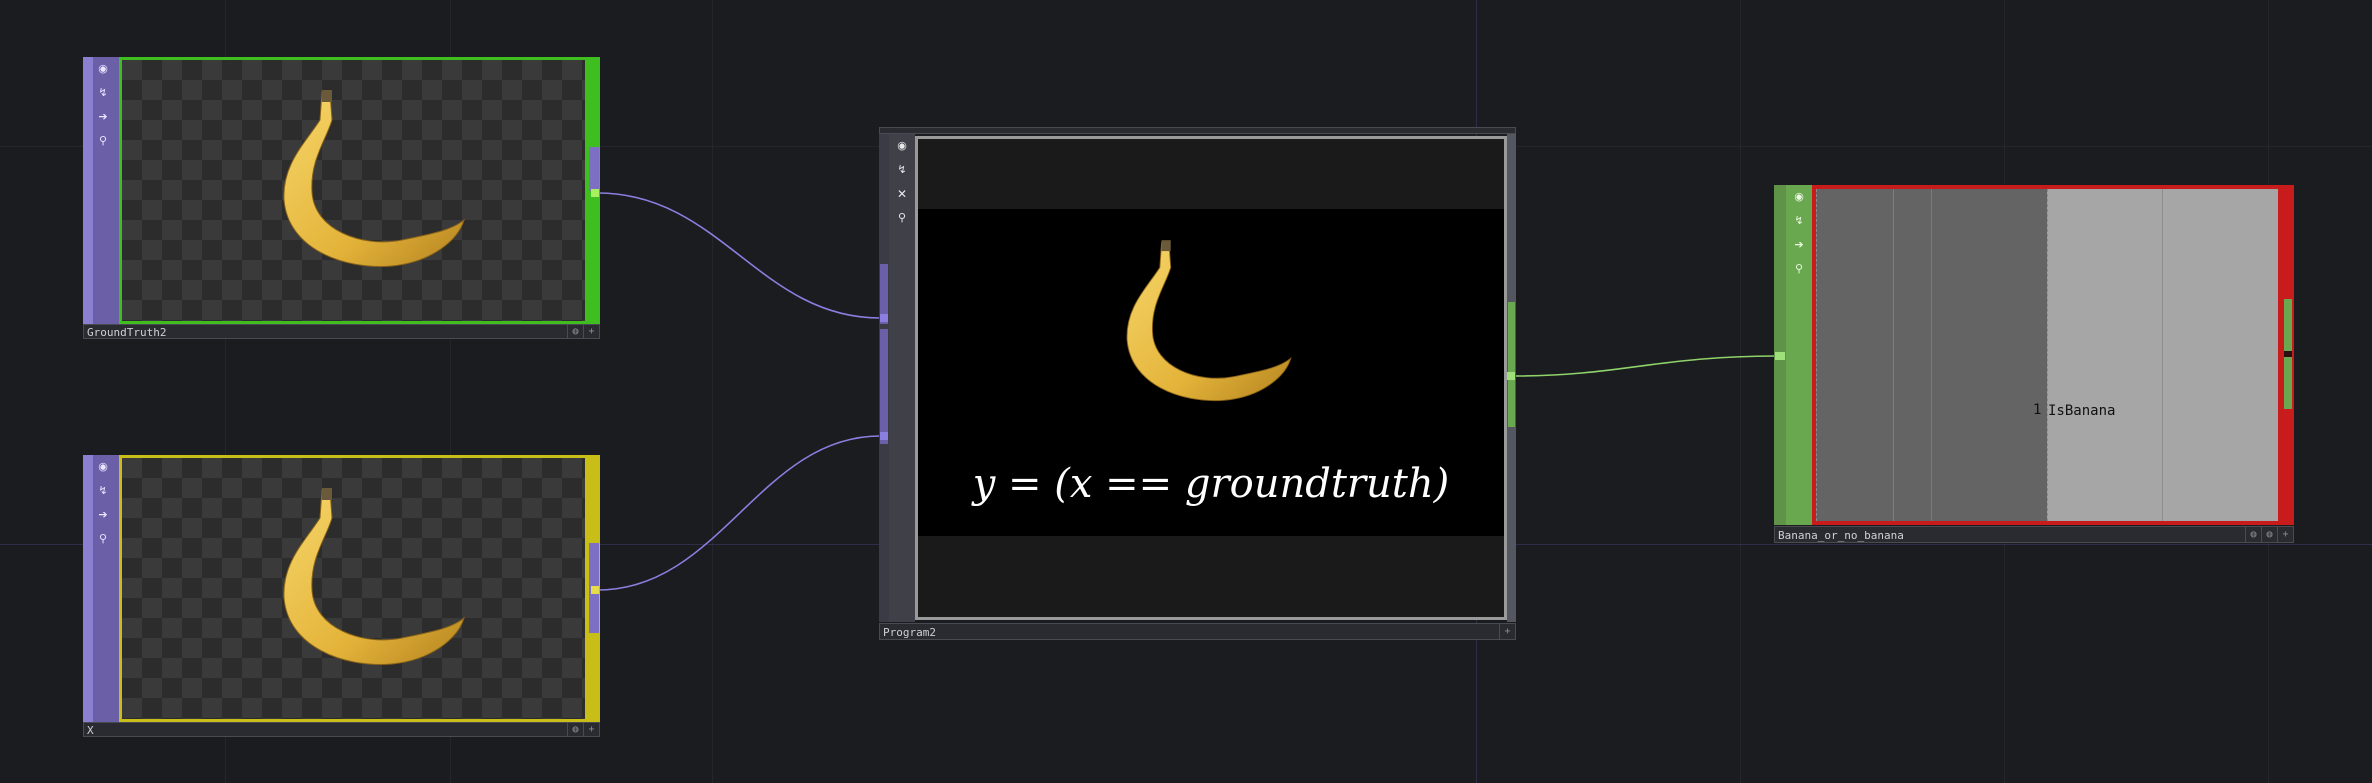  I want to click on chop-viewer: 1 IsBanana, so click(2047, 355).